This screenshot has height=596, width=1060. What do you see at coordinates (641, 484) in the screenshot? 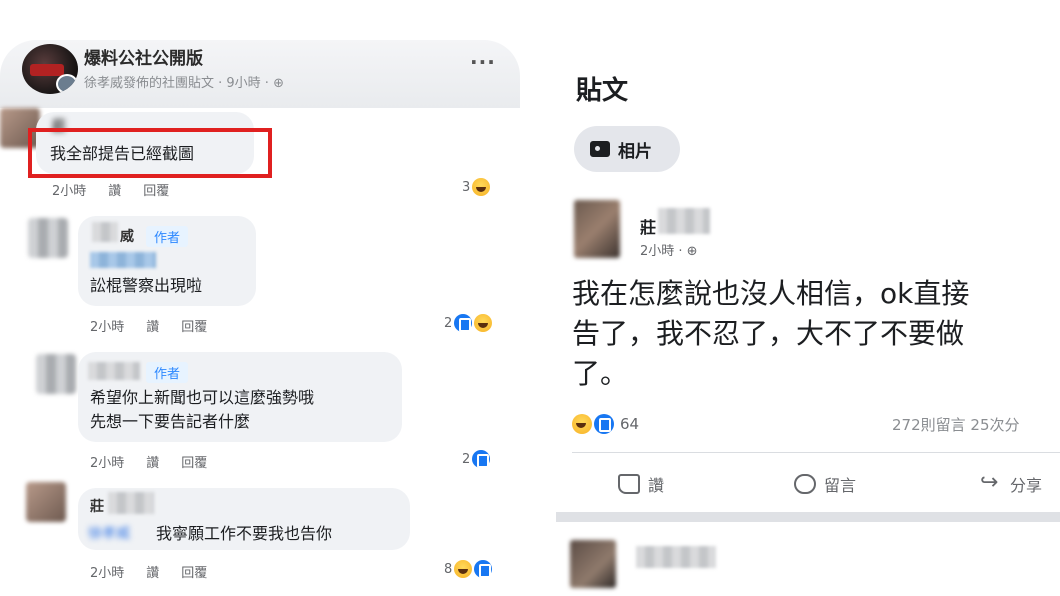
I see `like-button: 讚` at bounding box center [641, 484].